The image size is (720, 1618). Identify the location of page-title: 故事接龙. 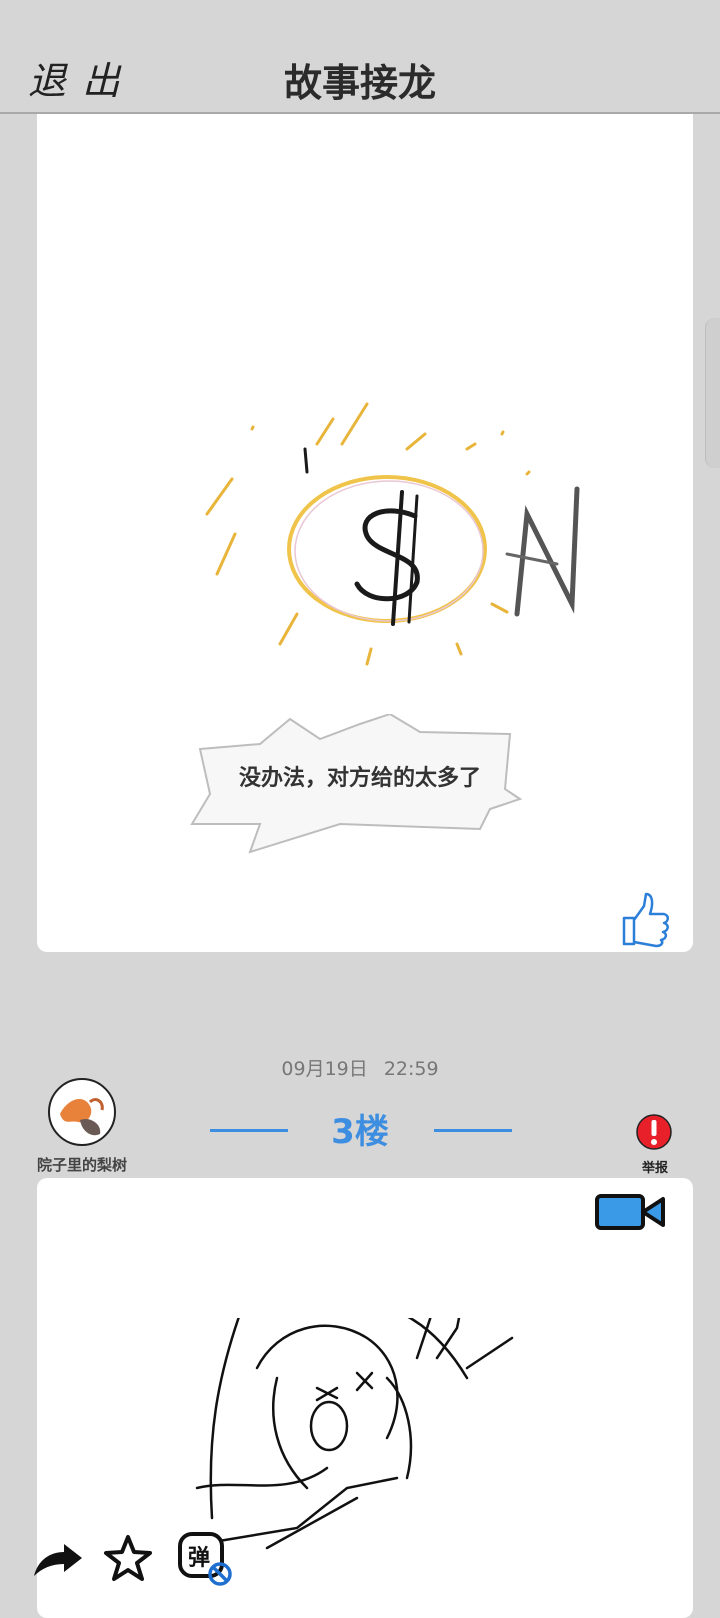
(359, 83).